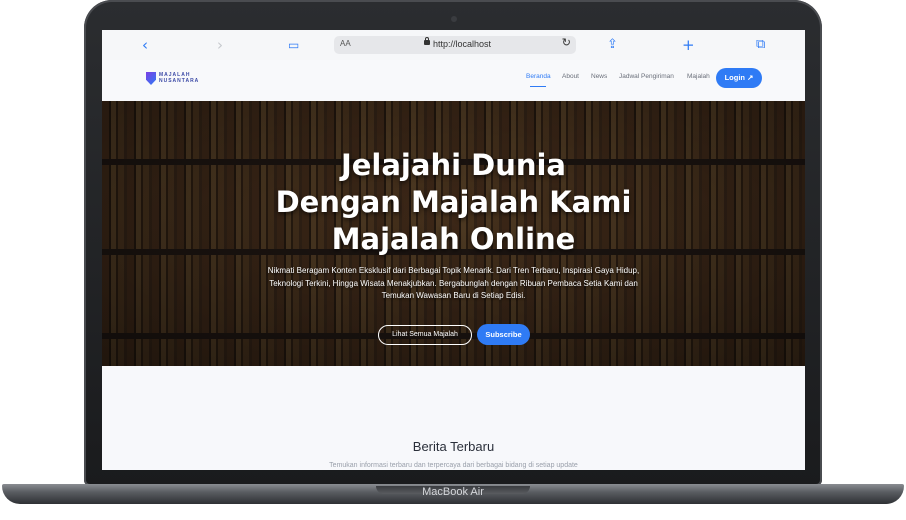 This screenshot has width=906, height=520. I want to click on login-button: Login ↗, so click(739, 78).